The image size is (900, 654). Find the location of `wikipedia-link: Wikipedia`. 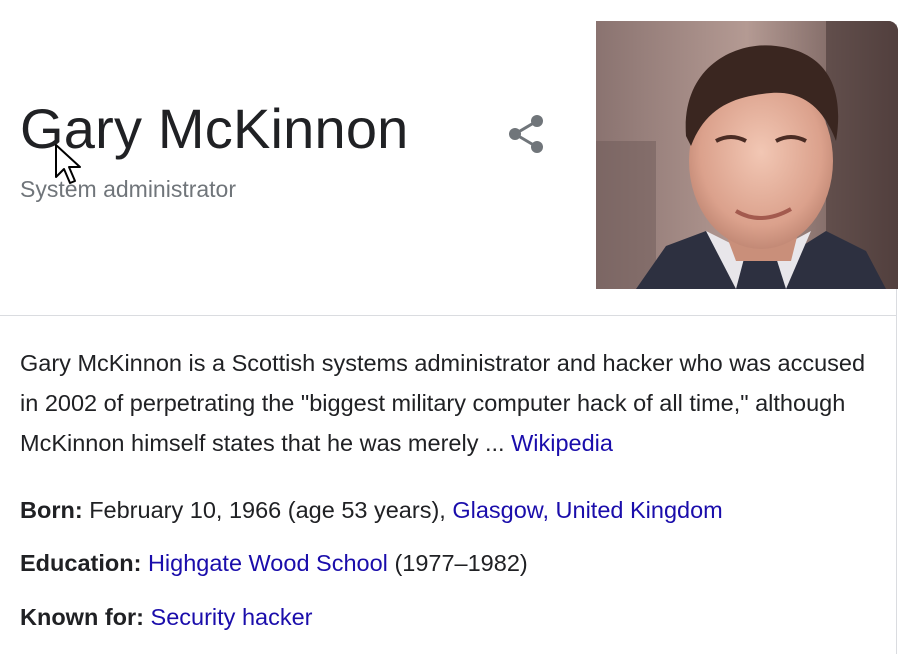

wikipedia-link: Wikipedia is located at coordinates (562, 443).